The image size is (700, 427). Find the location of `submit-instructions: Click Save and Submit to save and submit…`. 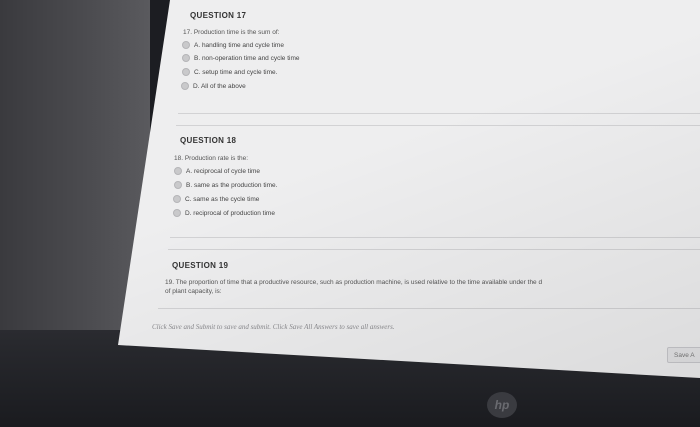

submit-instructions: Click Save and Submit to save and submit… is located at coordinates (273, 327).